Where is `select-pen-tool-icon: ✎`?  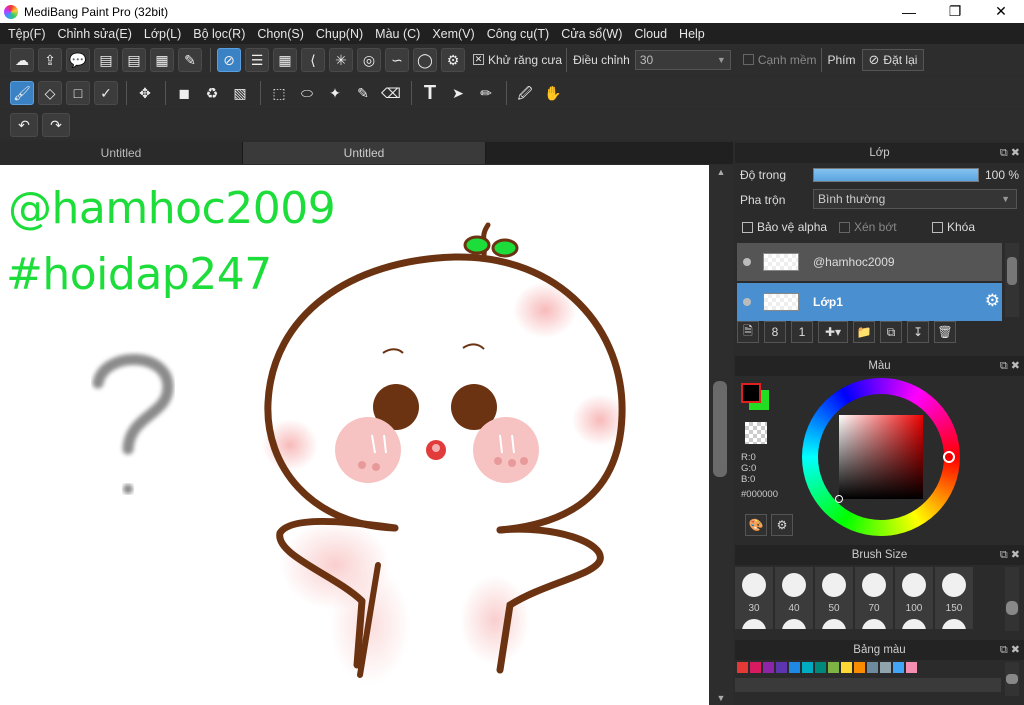
select-pen-tool-icon: ✎ is located at coordinates (363, 93).